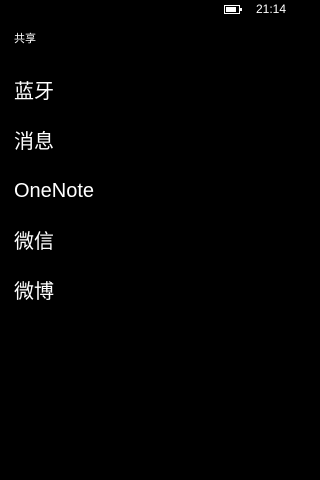 Image resolution: width=320 pixels, height=480 pixels. I want to click on share-item-weibo: 微博, so click(47, 302).